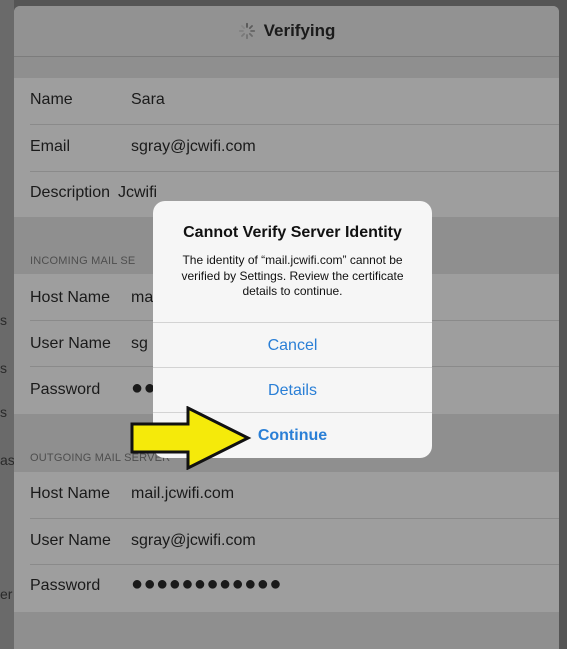  I want to click on email-field: sgray@jcwifi.com, so click(193, 147).